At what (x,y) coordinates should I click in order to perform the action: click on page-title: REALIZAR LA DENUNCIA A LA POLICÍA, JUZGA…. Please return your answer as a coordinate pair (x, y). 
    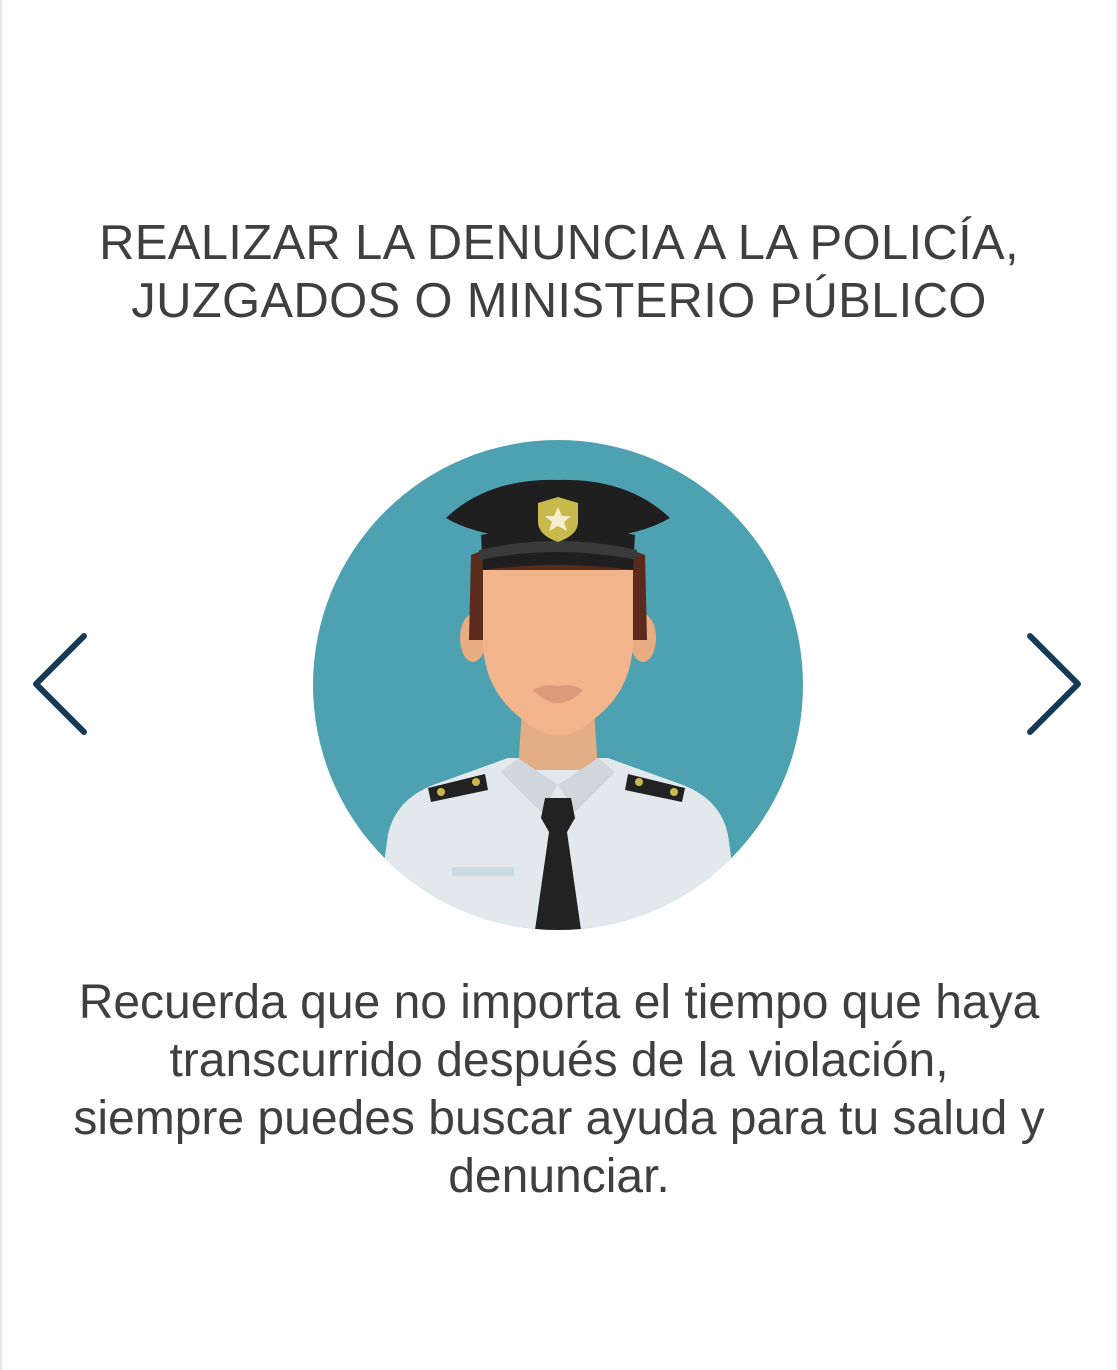
    Looking at the image, I should click on (559, 272).